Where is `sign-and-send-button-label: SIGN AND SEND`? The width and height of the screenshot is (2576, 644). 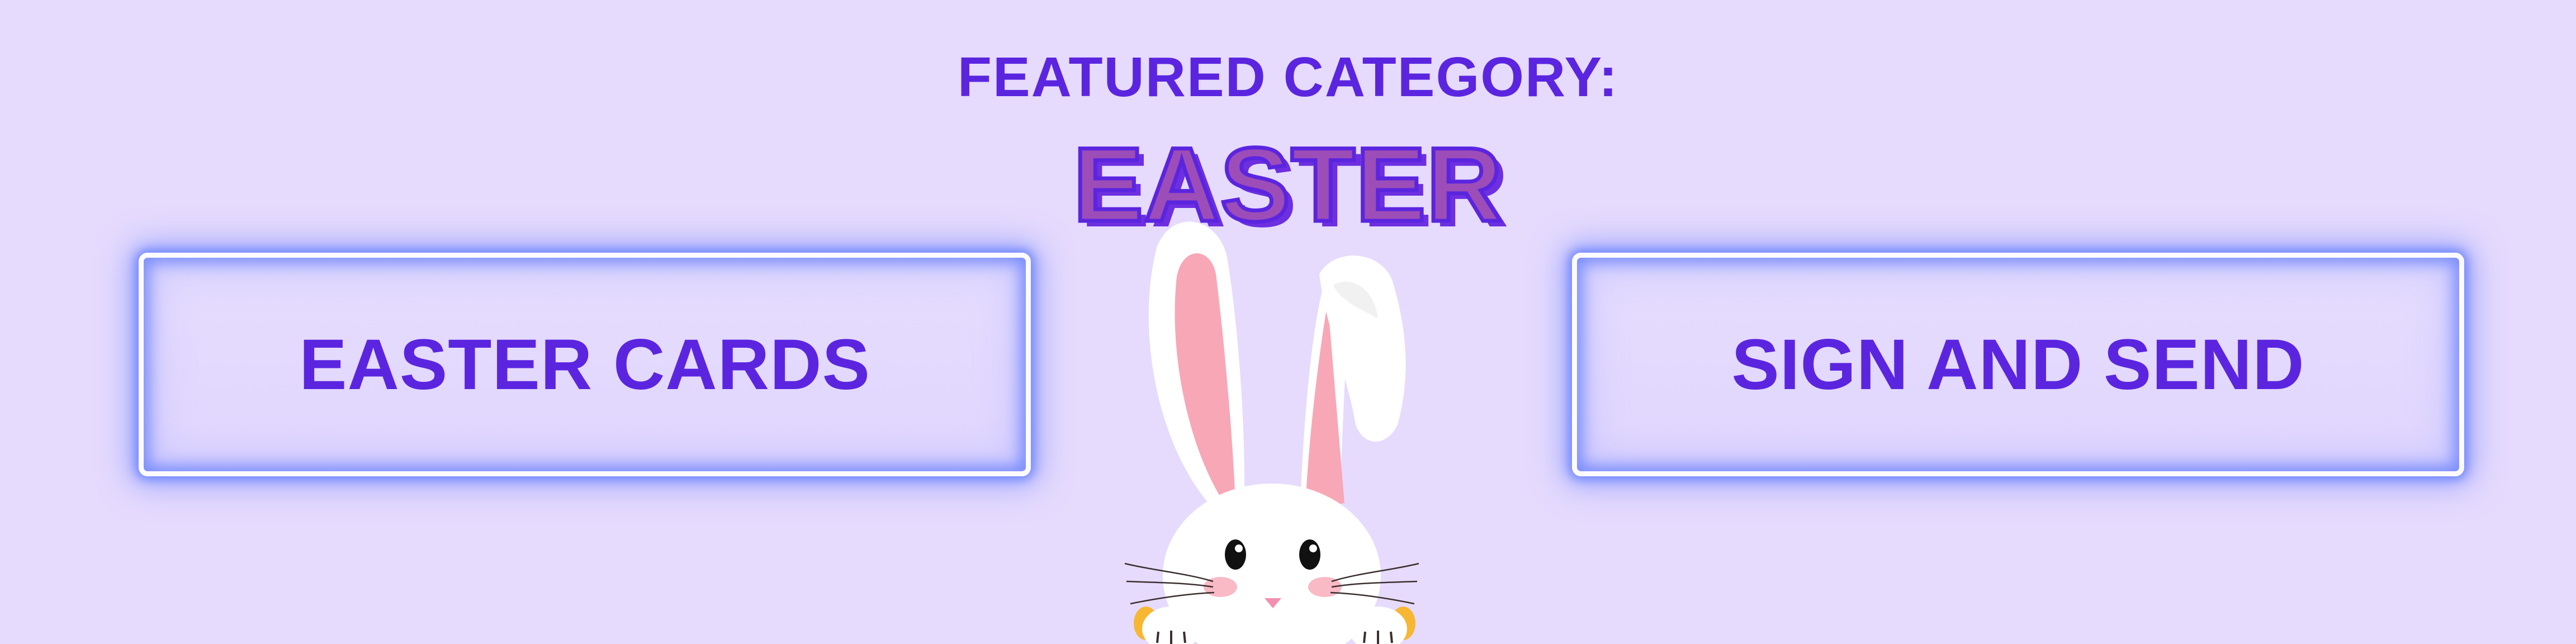 sign-and-send-button-label: SIGN AND SEND is located at coordinates (2018, 365).